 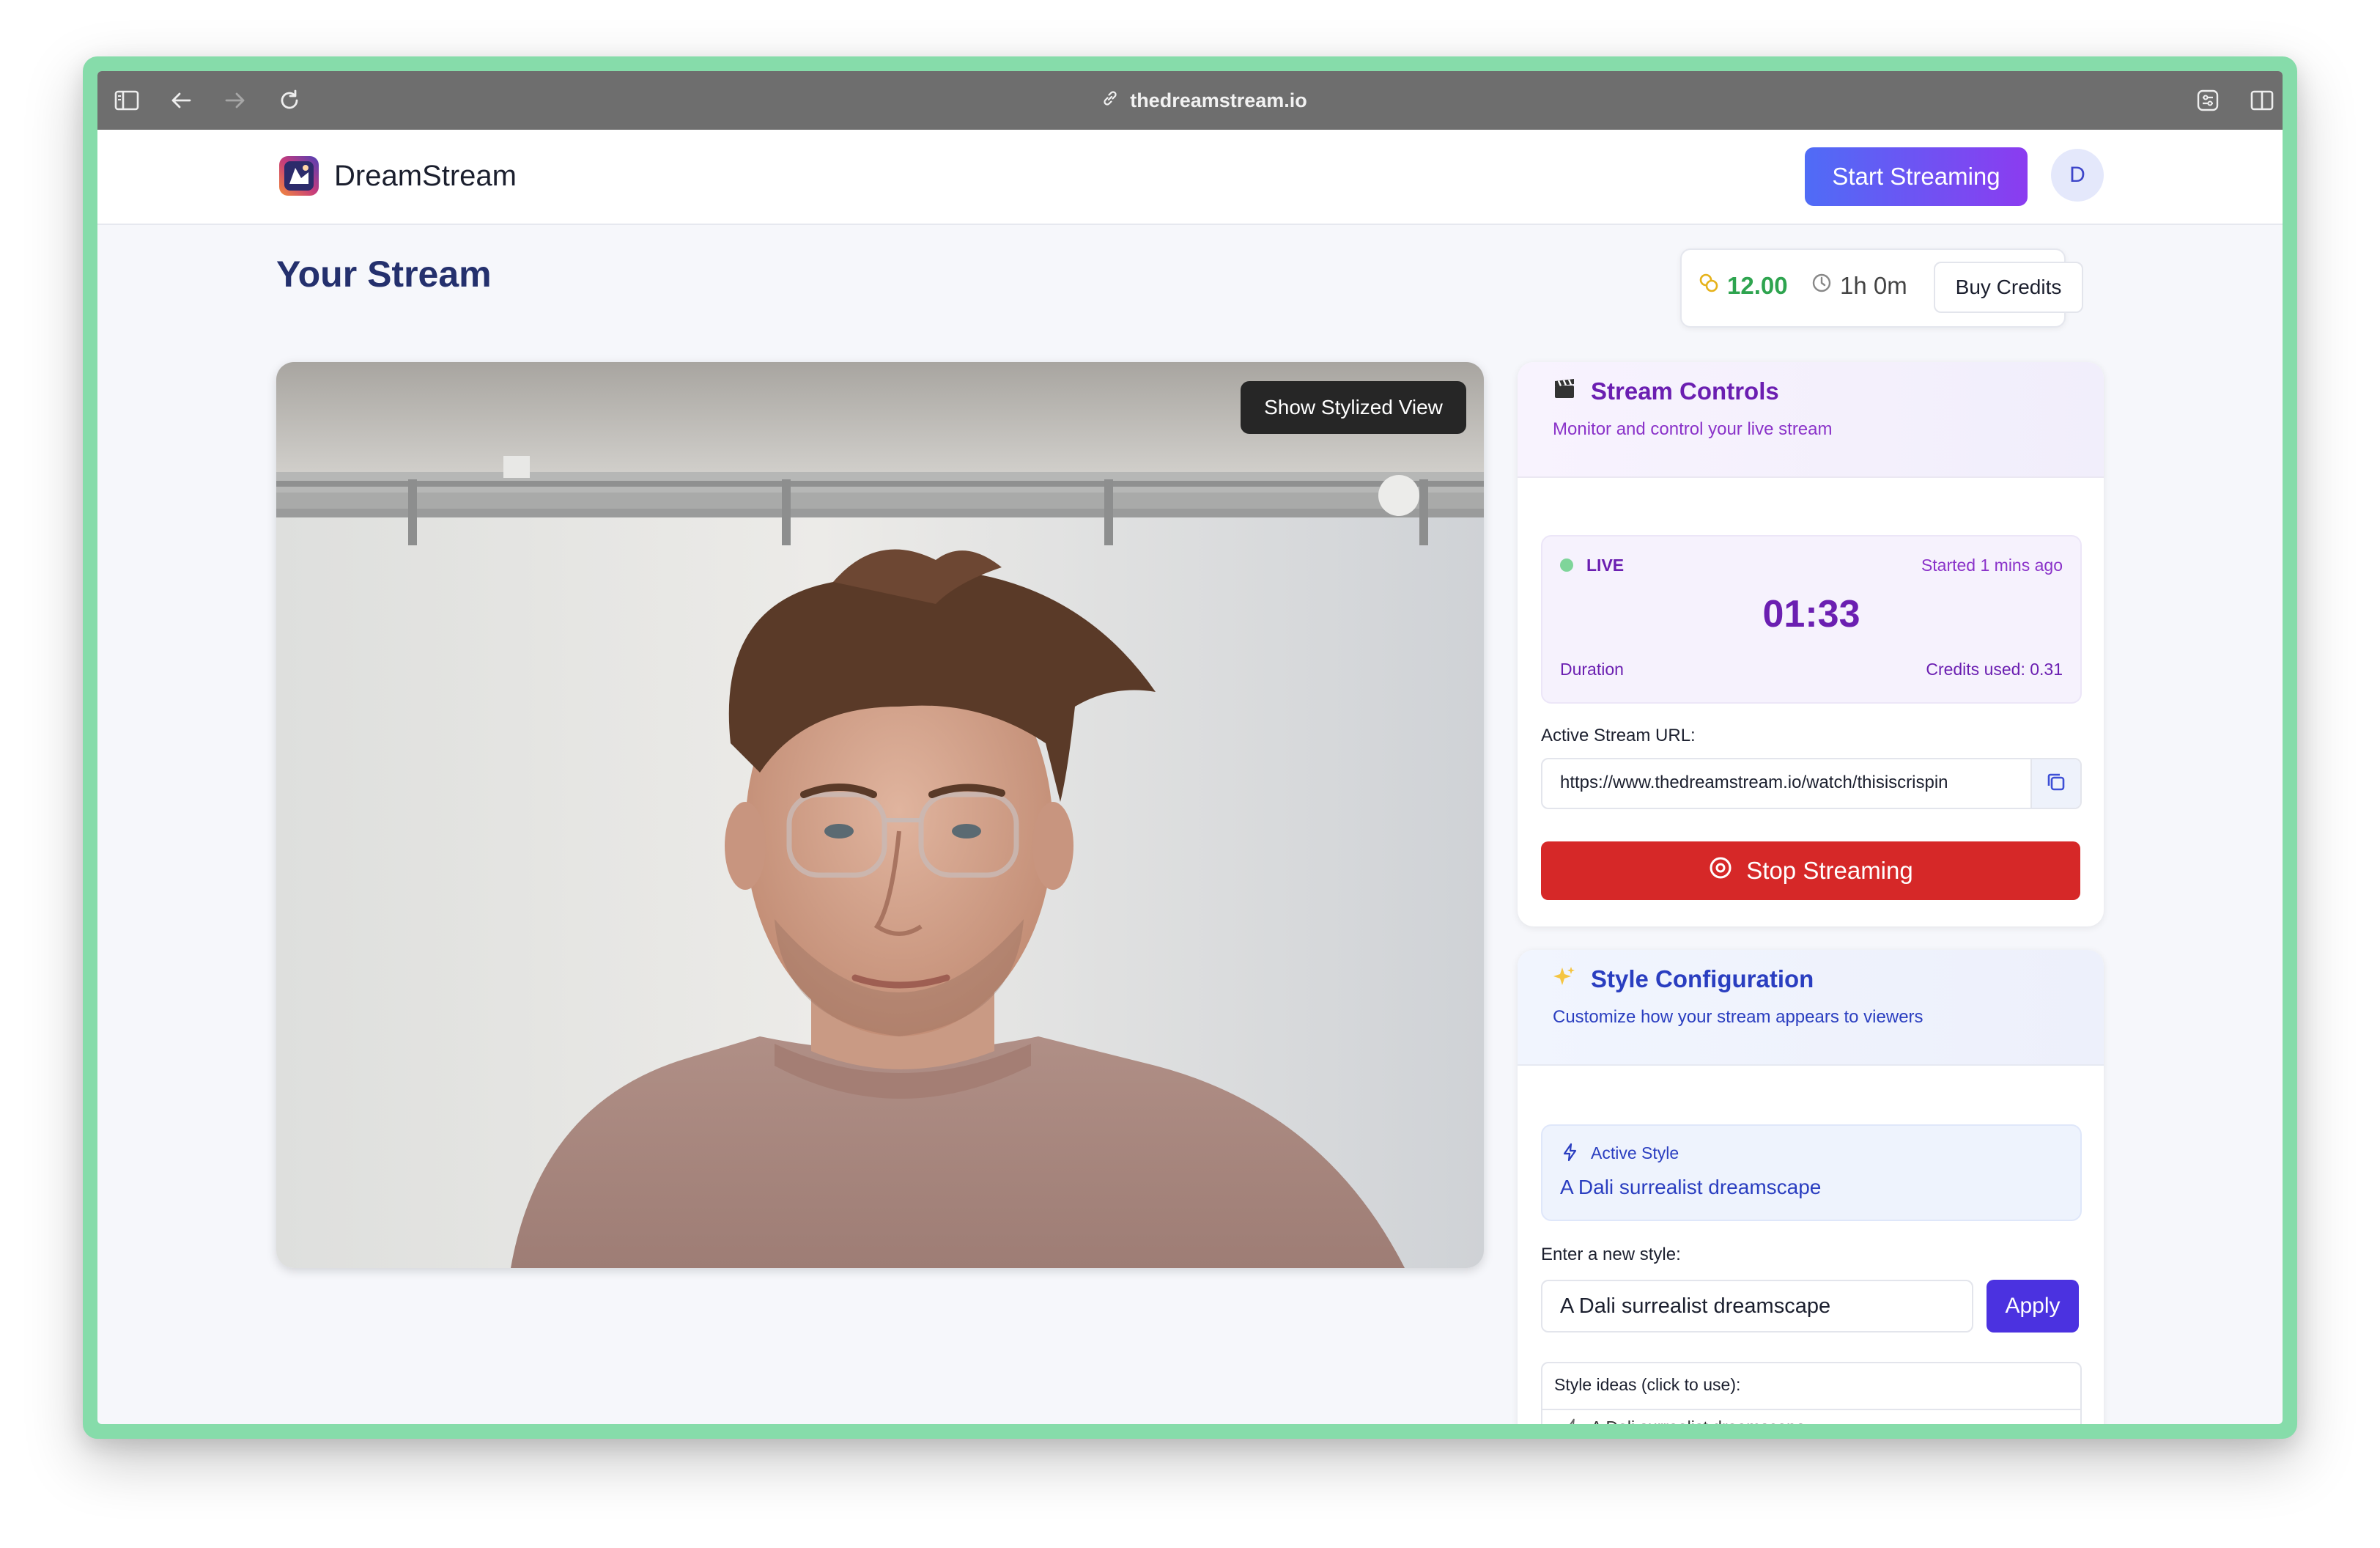 I want to click on credits-panel: 12.00 1h 0m Buy Credits, so click(x=1882, y=288).